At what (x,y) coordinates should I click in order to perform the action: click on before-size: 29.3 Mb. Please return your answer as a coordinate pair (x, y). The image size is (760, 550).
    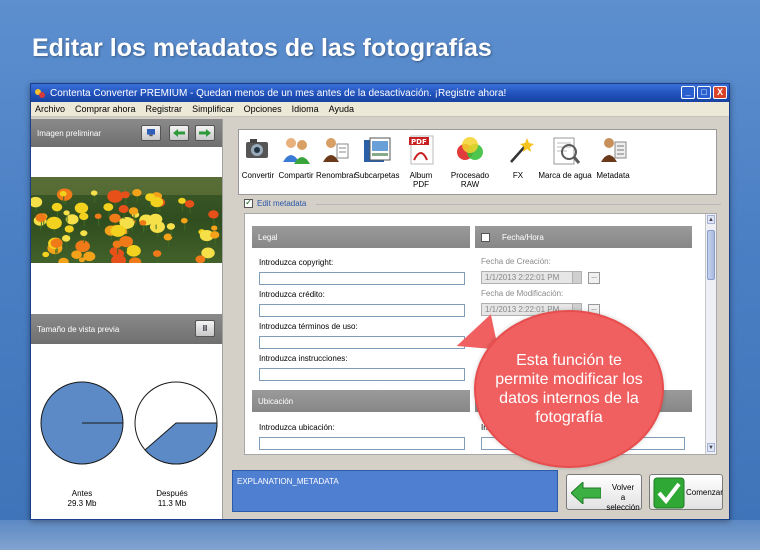
    Looking at the image, I should click on (82, 503).